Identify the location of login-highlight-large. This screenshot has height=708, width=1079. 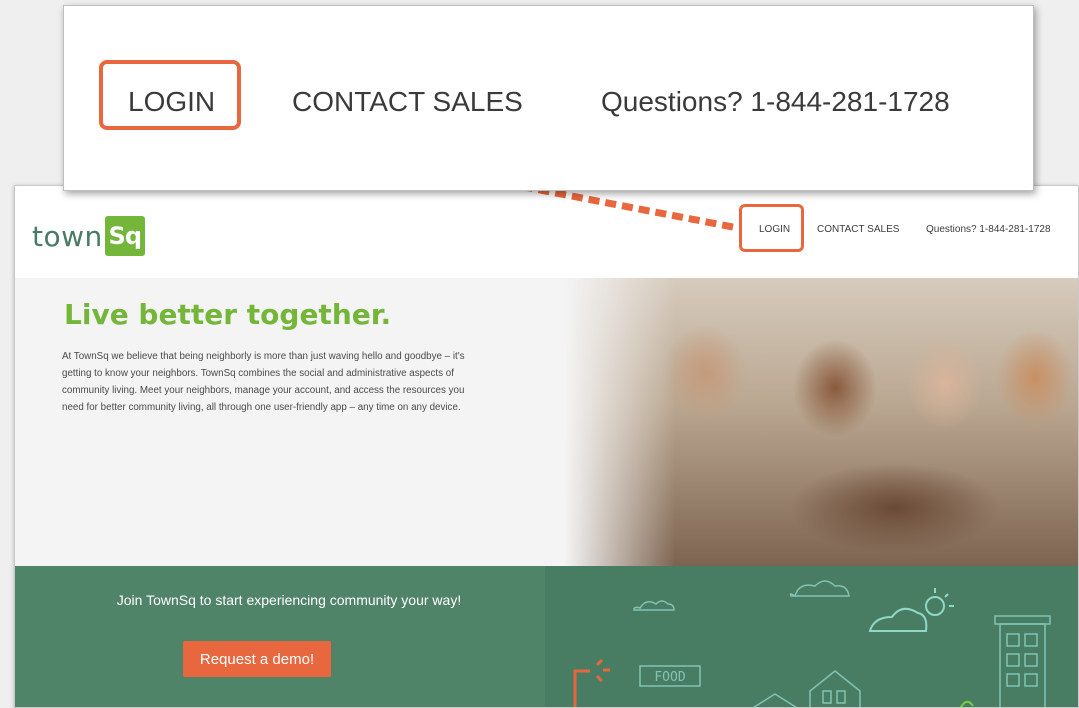
(170, 95).